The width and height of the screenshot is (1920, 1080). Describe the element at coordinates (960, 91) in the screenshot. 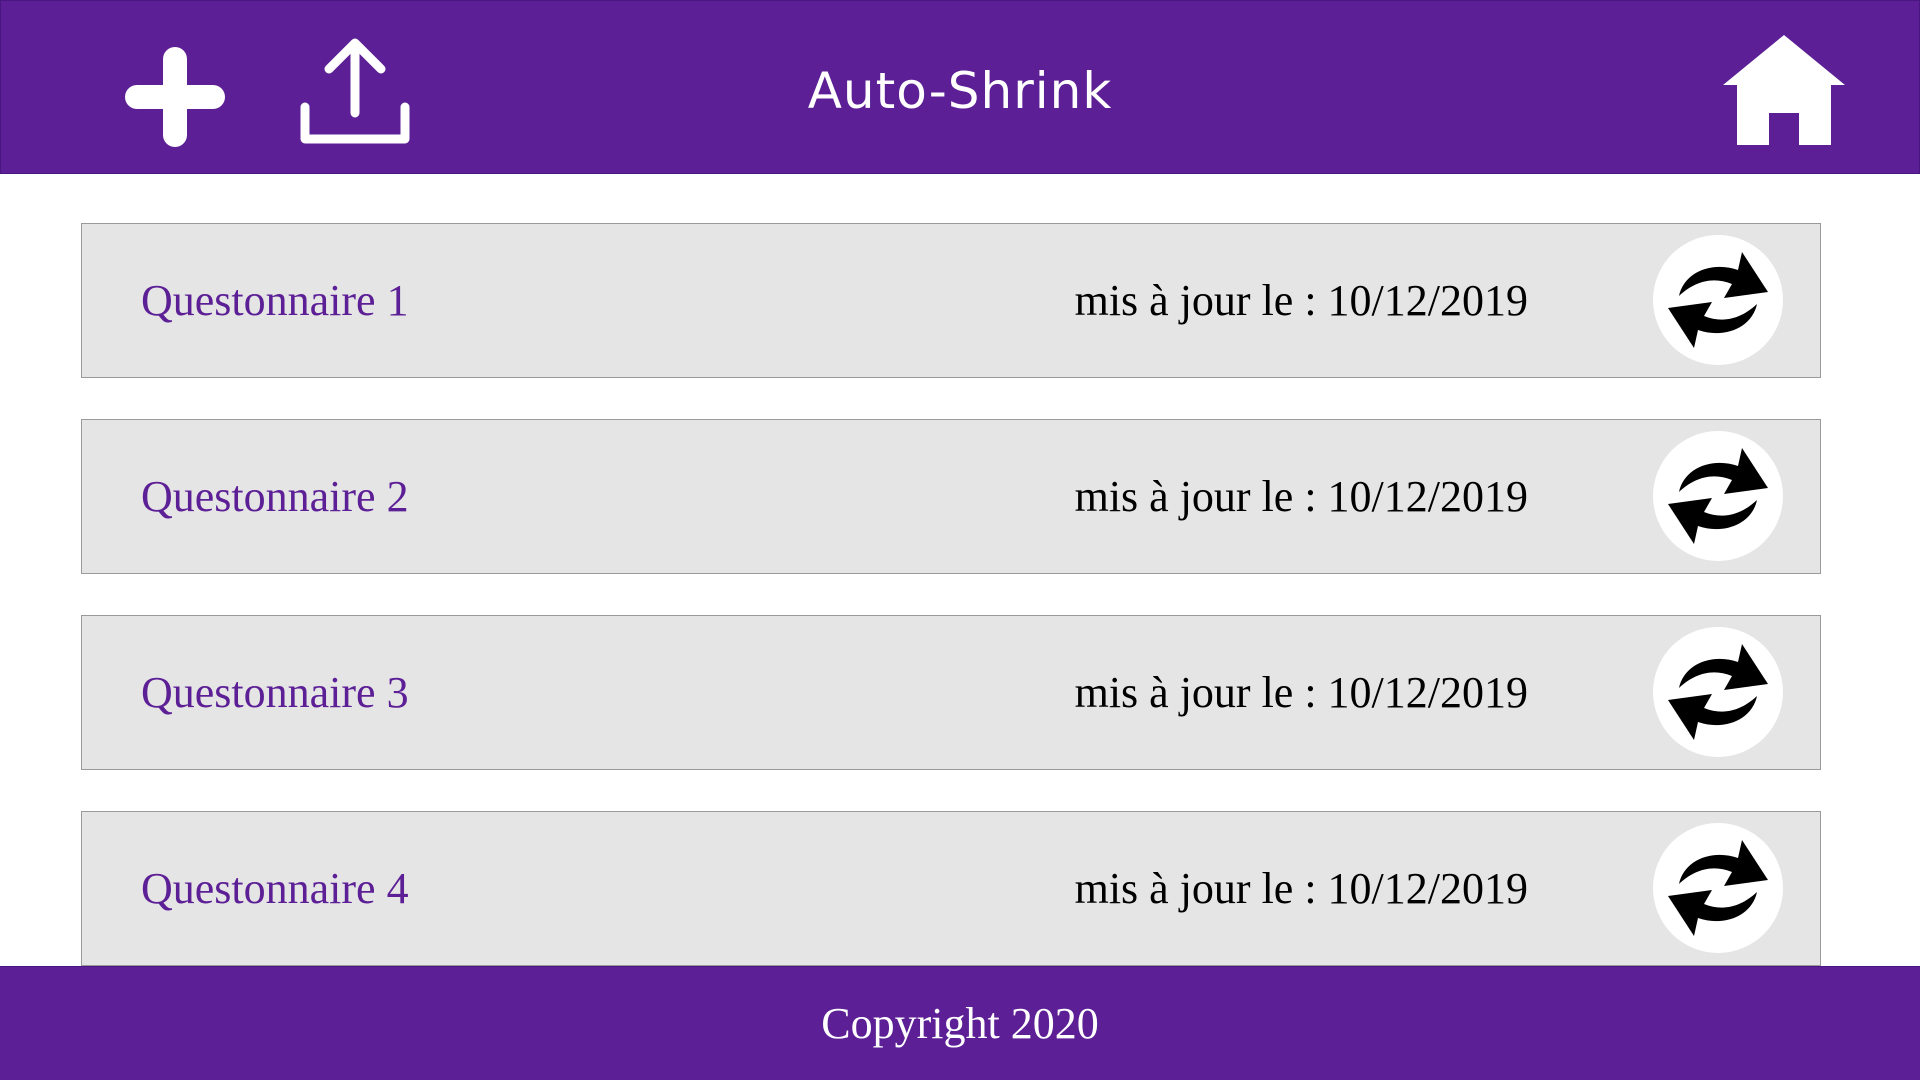

I see `app-title: Auto-Shrink` at that location.